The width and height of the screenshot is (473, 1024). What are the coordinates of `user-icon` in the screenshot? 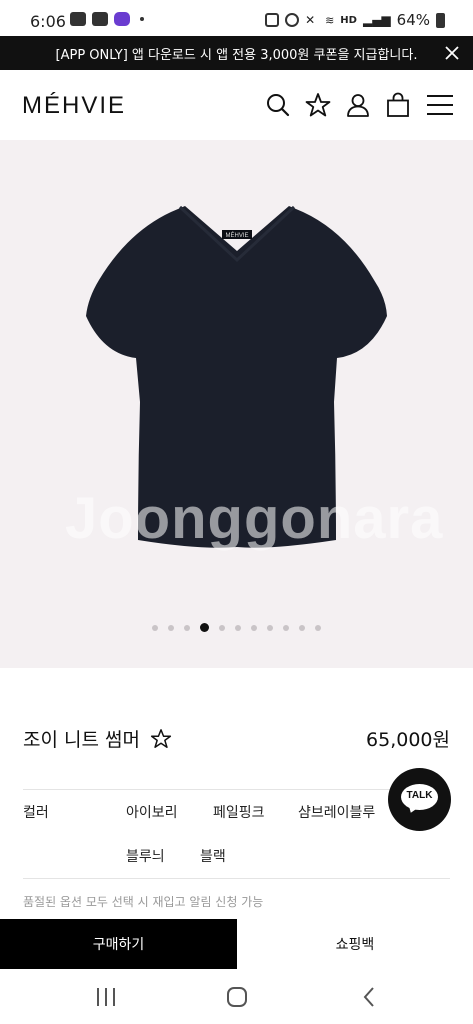 It's located at (358, 105).